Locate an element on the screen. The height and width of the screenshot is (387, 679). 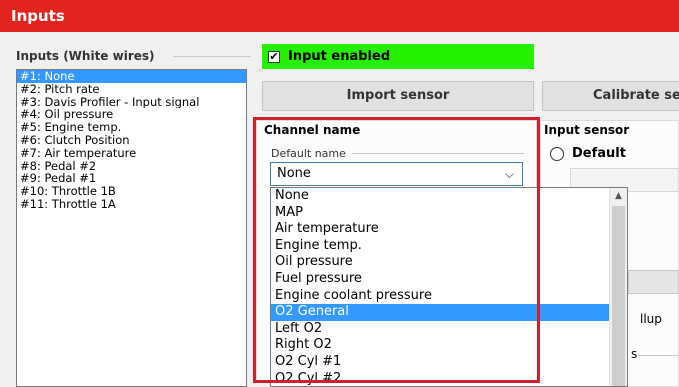
list-item: #10: Throttle 1B is located at coordinates (131, 191).